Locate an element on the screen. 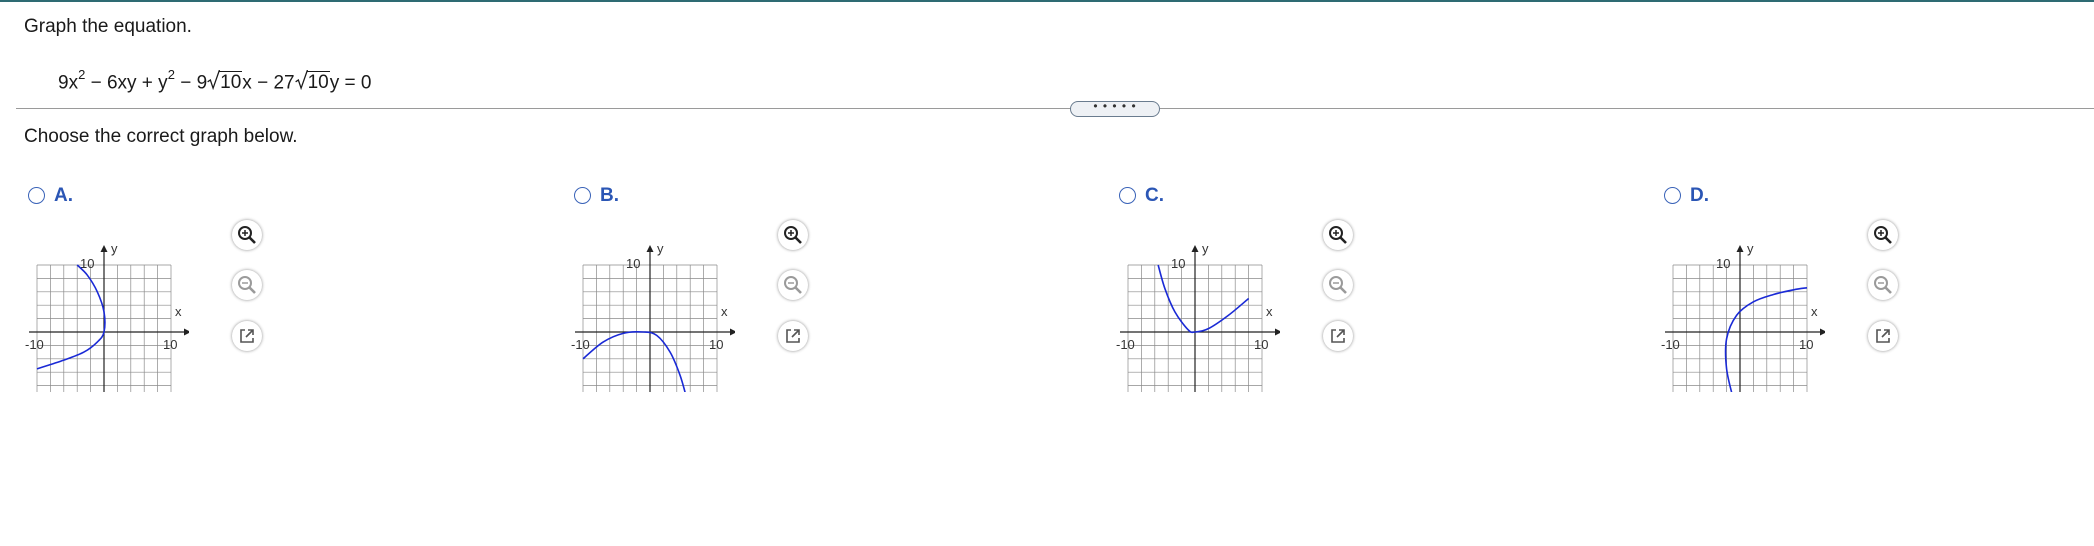 Image resolution: width=2094 pixels, height=546 pixels. resize-handle: • • • • • is located at coordinates (1115, 108).